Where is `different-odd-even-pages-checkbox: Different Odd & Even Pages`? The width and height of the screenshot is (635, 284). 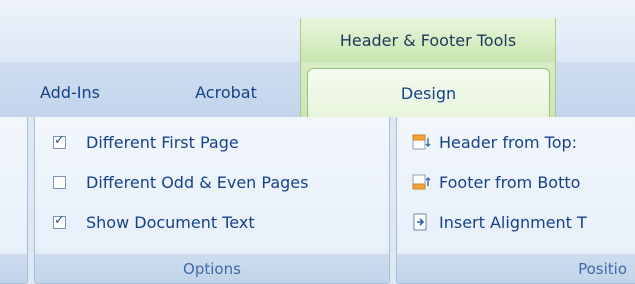
different-odd-even-pages-checkbox: Different Odd & Even Pages is located at coordinates (180, 182).